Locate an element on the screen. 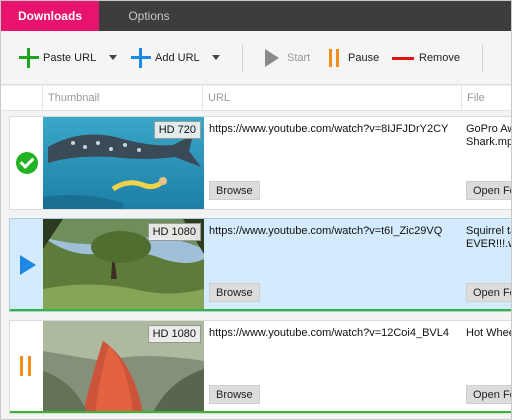  tab-downloads: Downloads is located at coordinates (50, 16).